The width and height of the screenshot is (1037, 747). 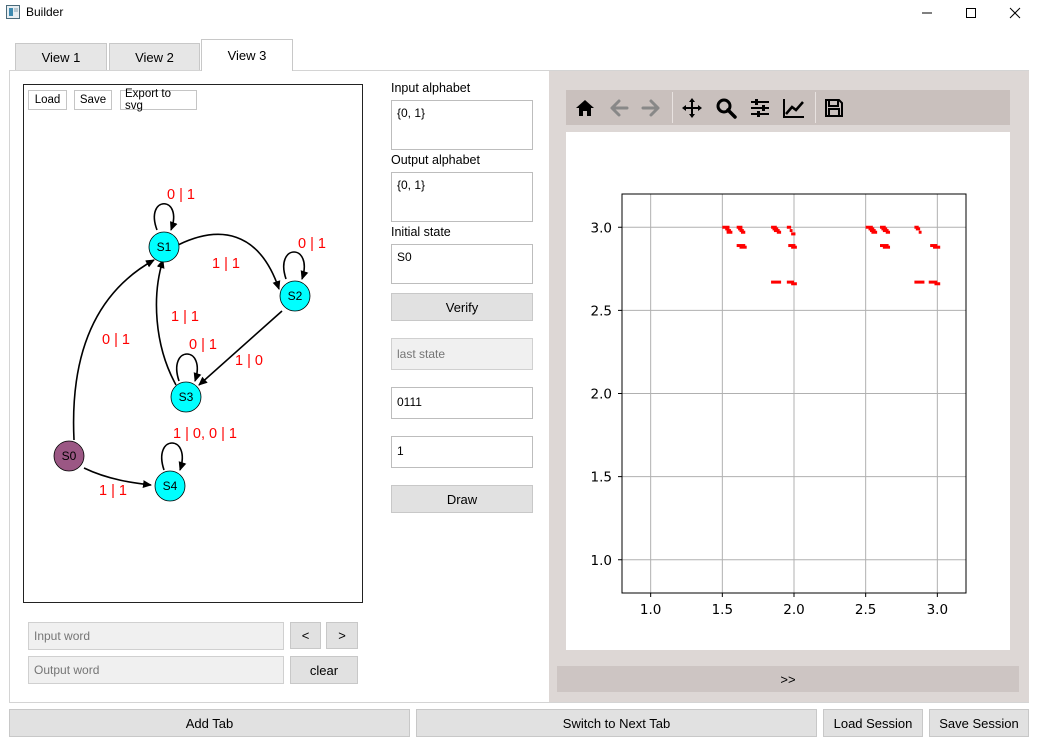 What do you see at coordinates (788, 679) in the screenshot?
I see `toggle-panel-button: >>` at bounding box center [788, 679].